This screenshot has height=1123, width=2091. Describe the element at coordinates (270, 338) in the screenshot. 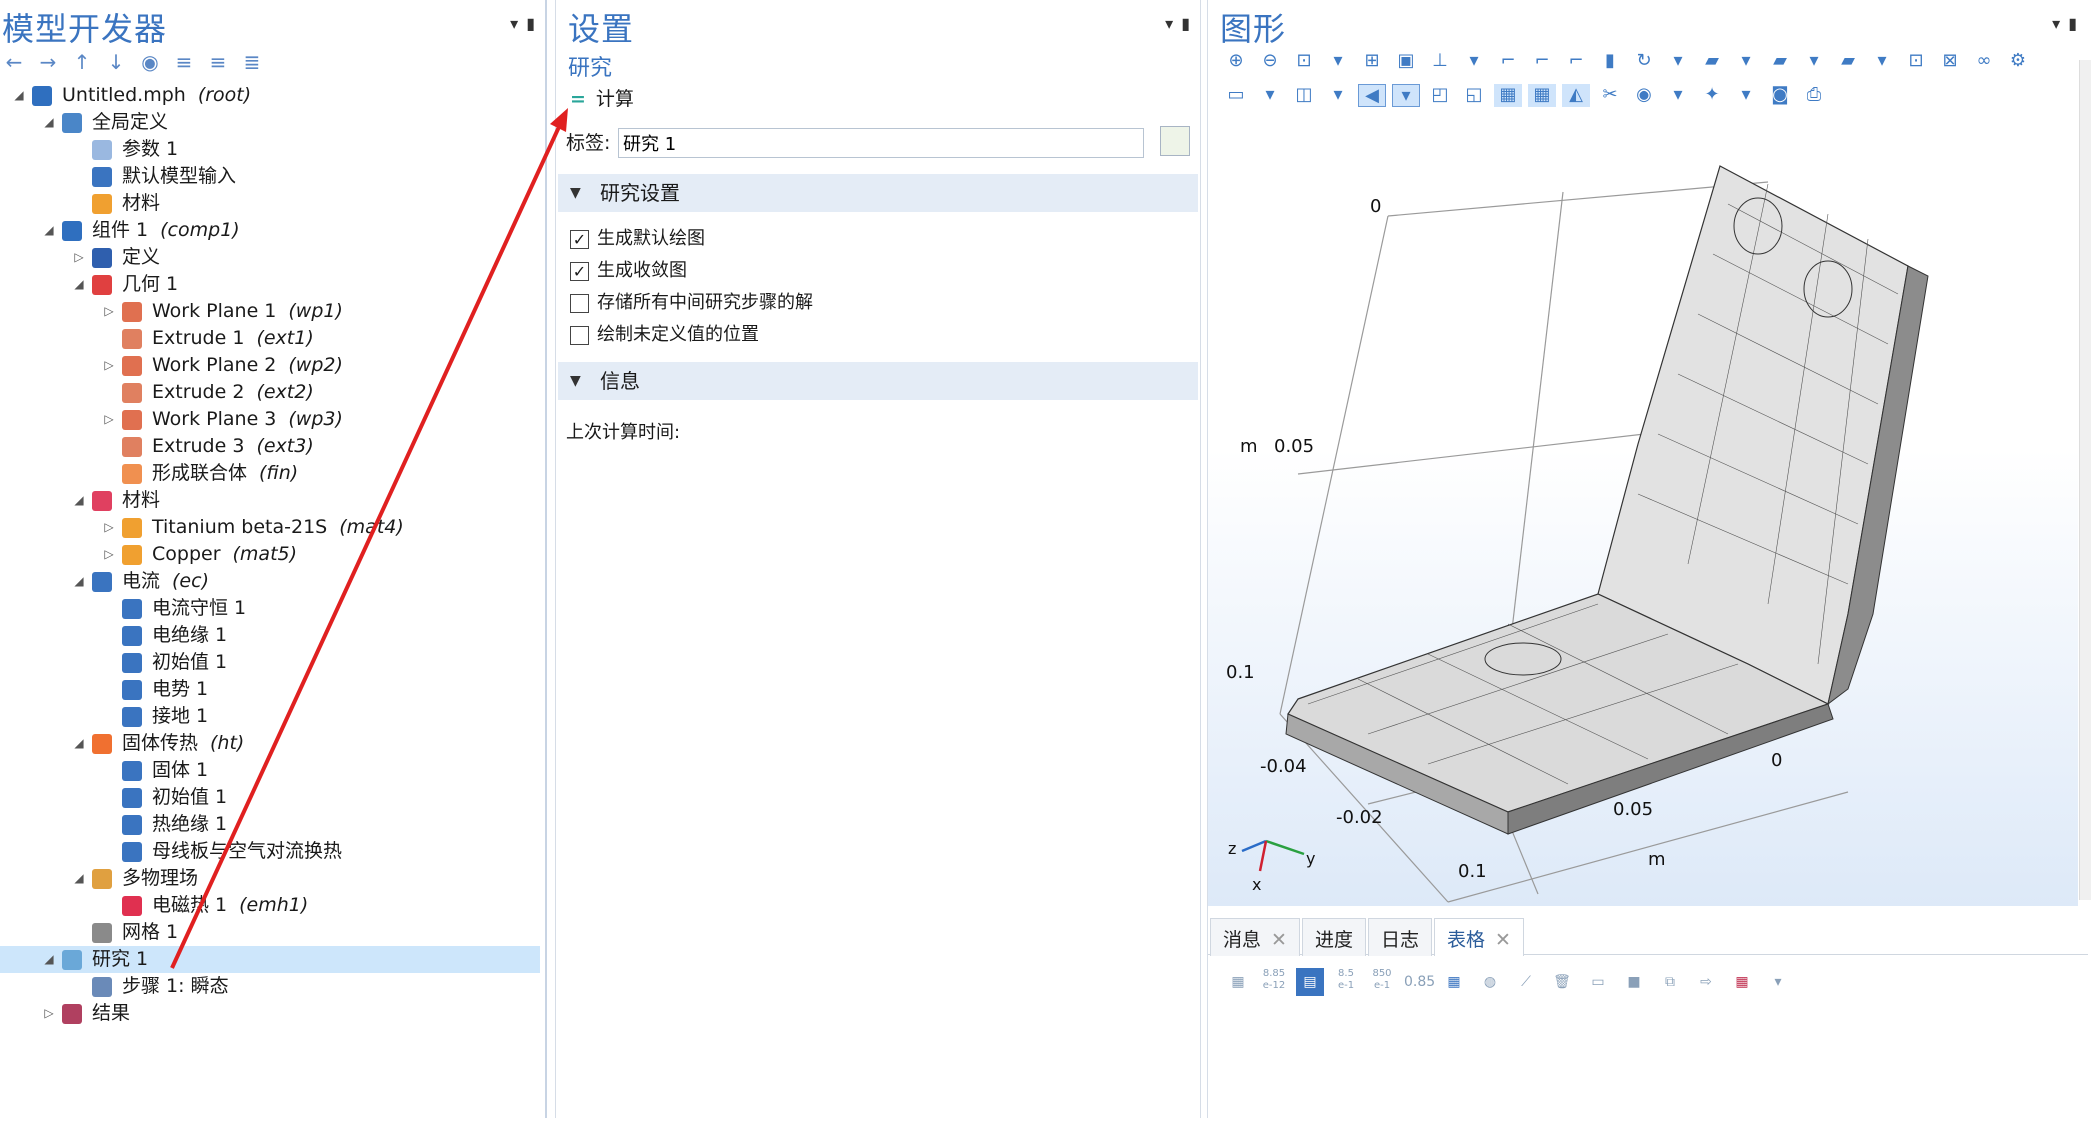

I see `tree-node: Extrude 1 (ext1)` at that location.